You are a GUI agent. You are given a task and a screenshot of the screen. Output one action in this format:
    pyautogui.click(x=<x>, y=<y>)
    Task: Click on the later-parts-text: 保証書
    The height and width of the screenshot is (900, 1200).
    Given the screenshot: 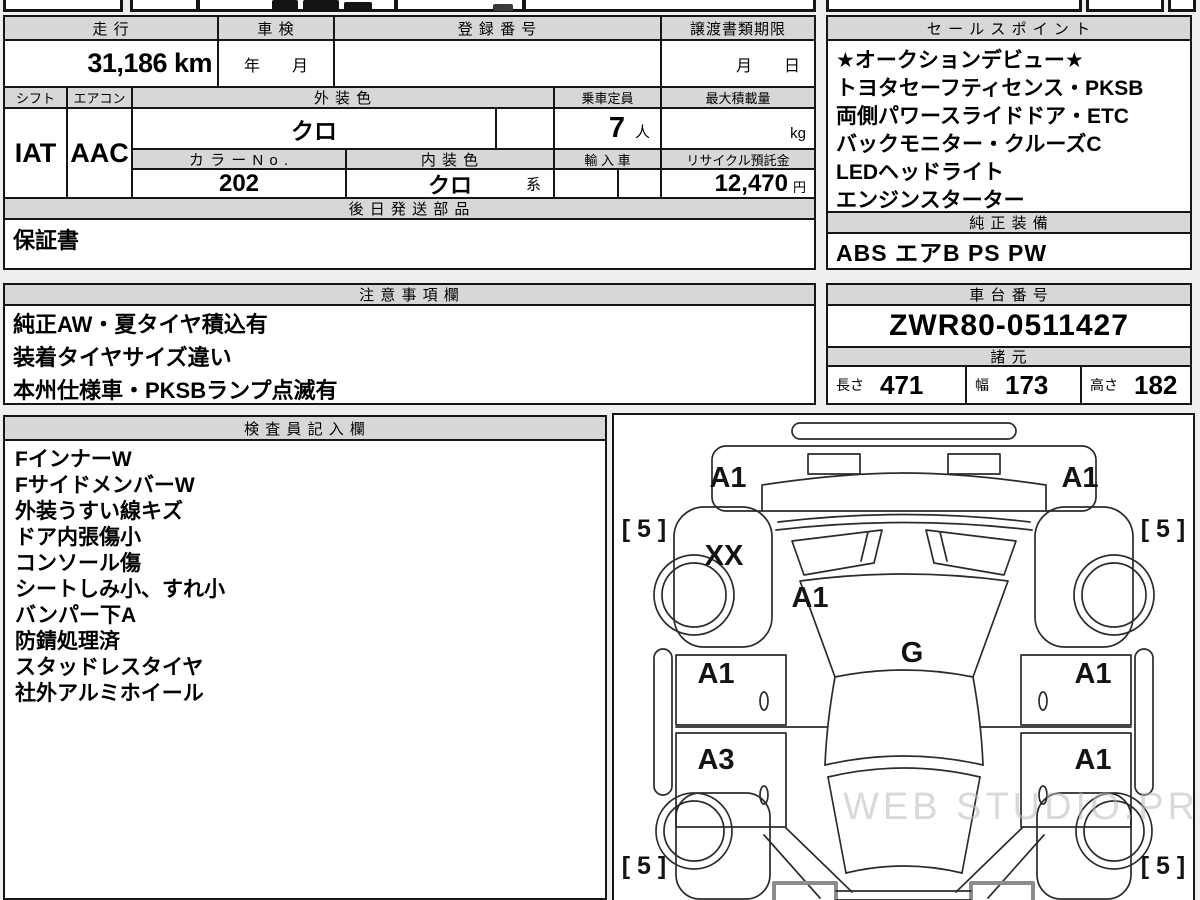 What is the action you would take?
    pyautogui.click(x=46, y=240)
    